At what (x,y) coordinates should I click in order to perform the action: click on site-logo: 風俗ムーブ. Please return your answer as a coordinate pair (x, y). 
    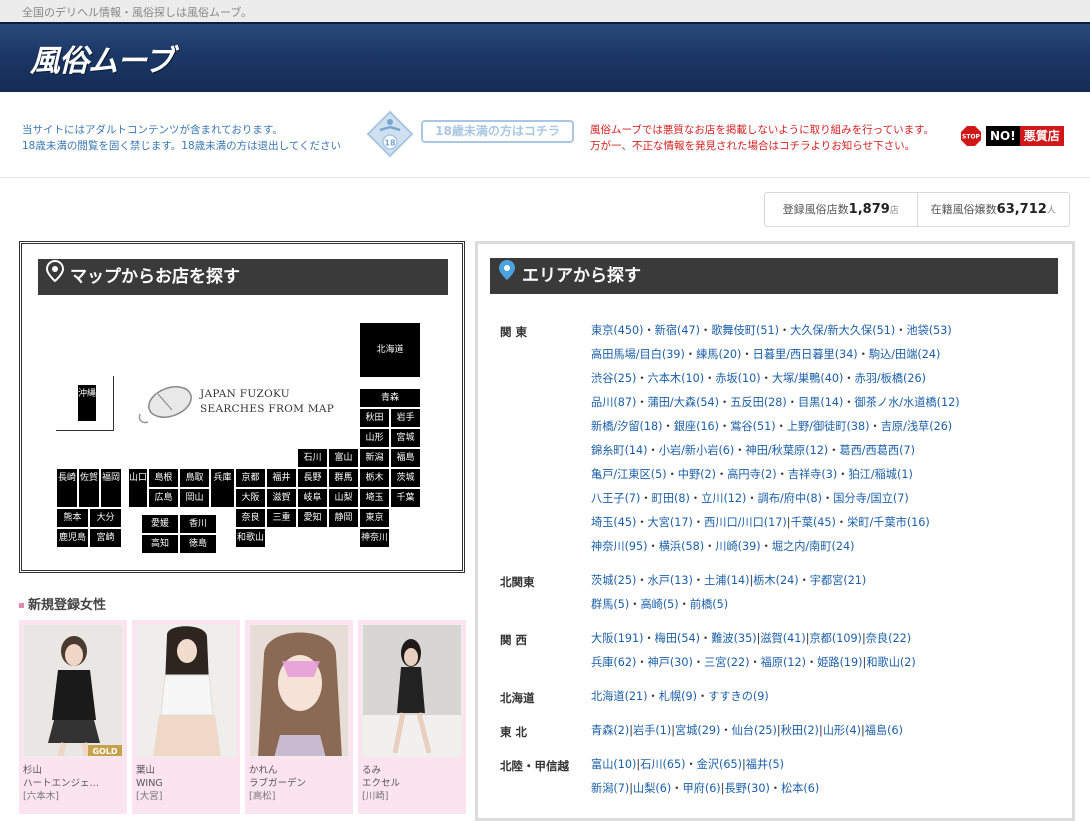
    Looking at the image, I should click on (102, 58).